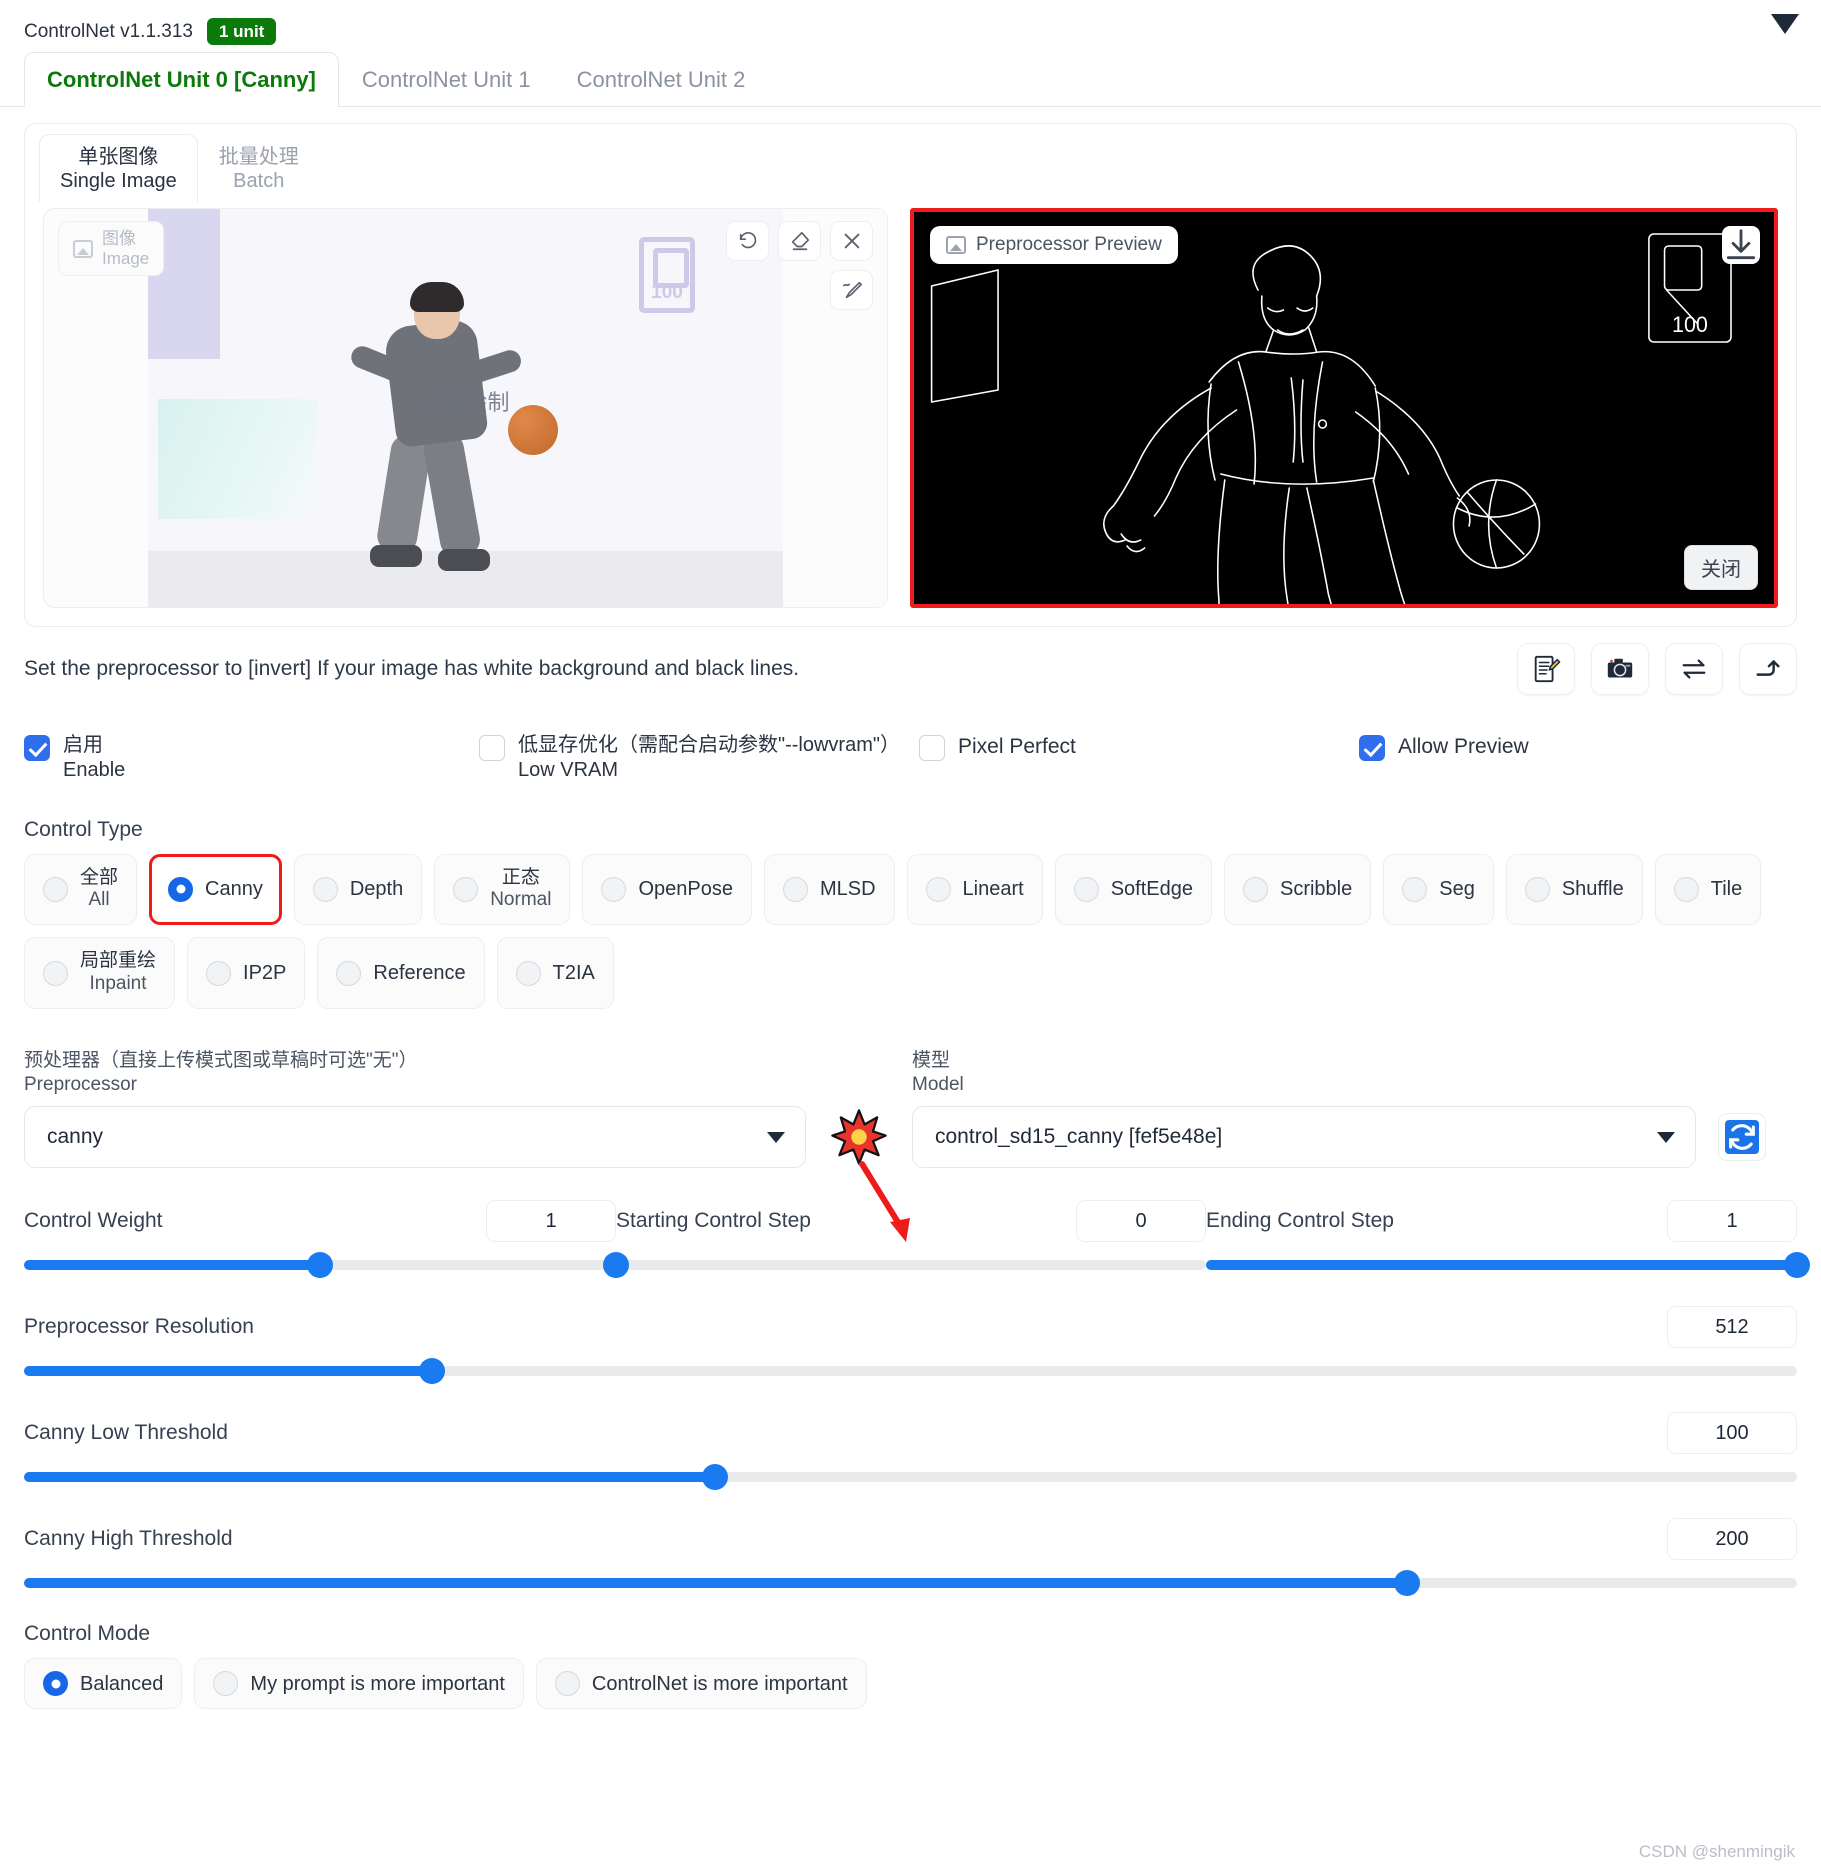  What do you see at coordinates (1741, 245) in the screenshot?
I see `download-icon` at bounding box center [1741, 245].